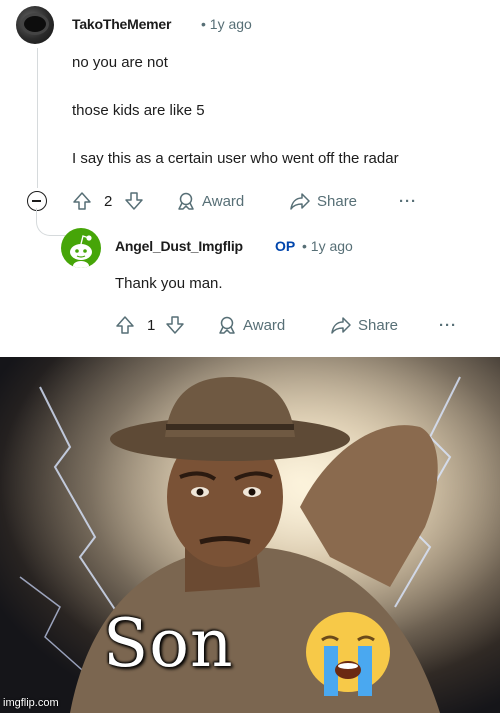  Describe the element at coordinates (37, 118) in the screenshot. I see `thread-line` at that location.